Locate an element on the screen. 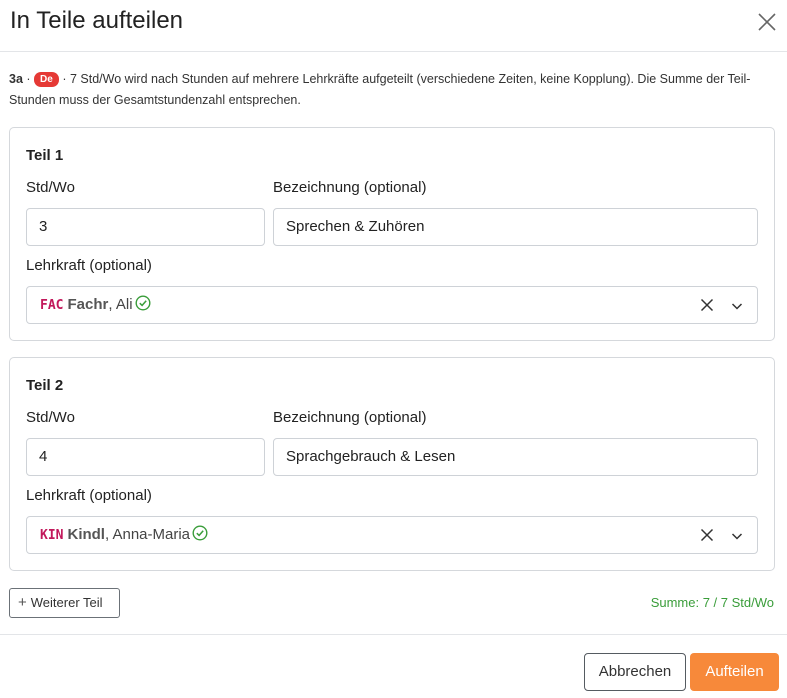 The image size is (787, 698). add-part-button: + Weiterer Teil is located at coordinates (64, 603).